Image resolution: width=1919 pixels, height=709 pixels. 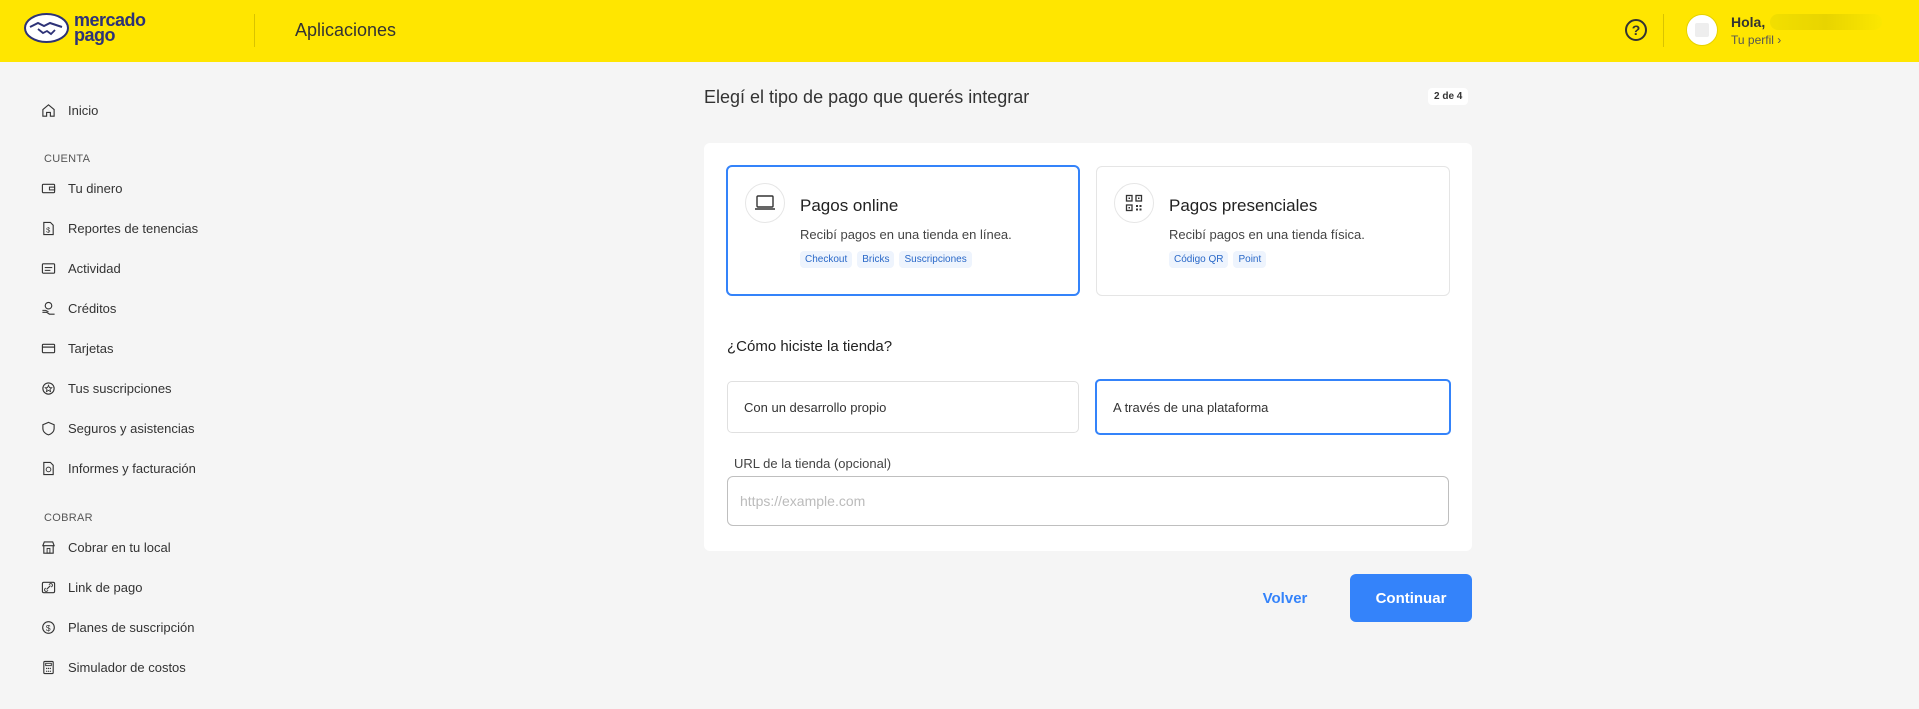 I want to click on mercado-pago-logo: mercado pago, so click(x=85, y=28).